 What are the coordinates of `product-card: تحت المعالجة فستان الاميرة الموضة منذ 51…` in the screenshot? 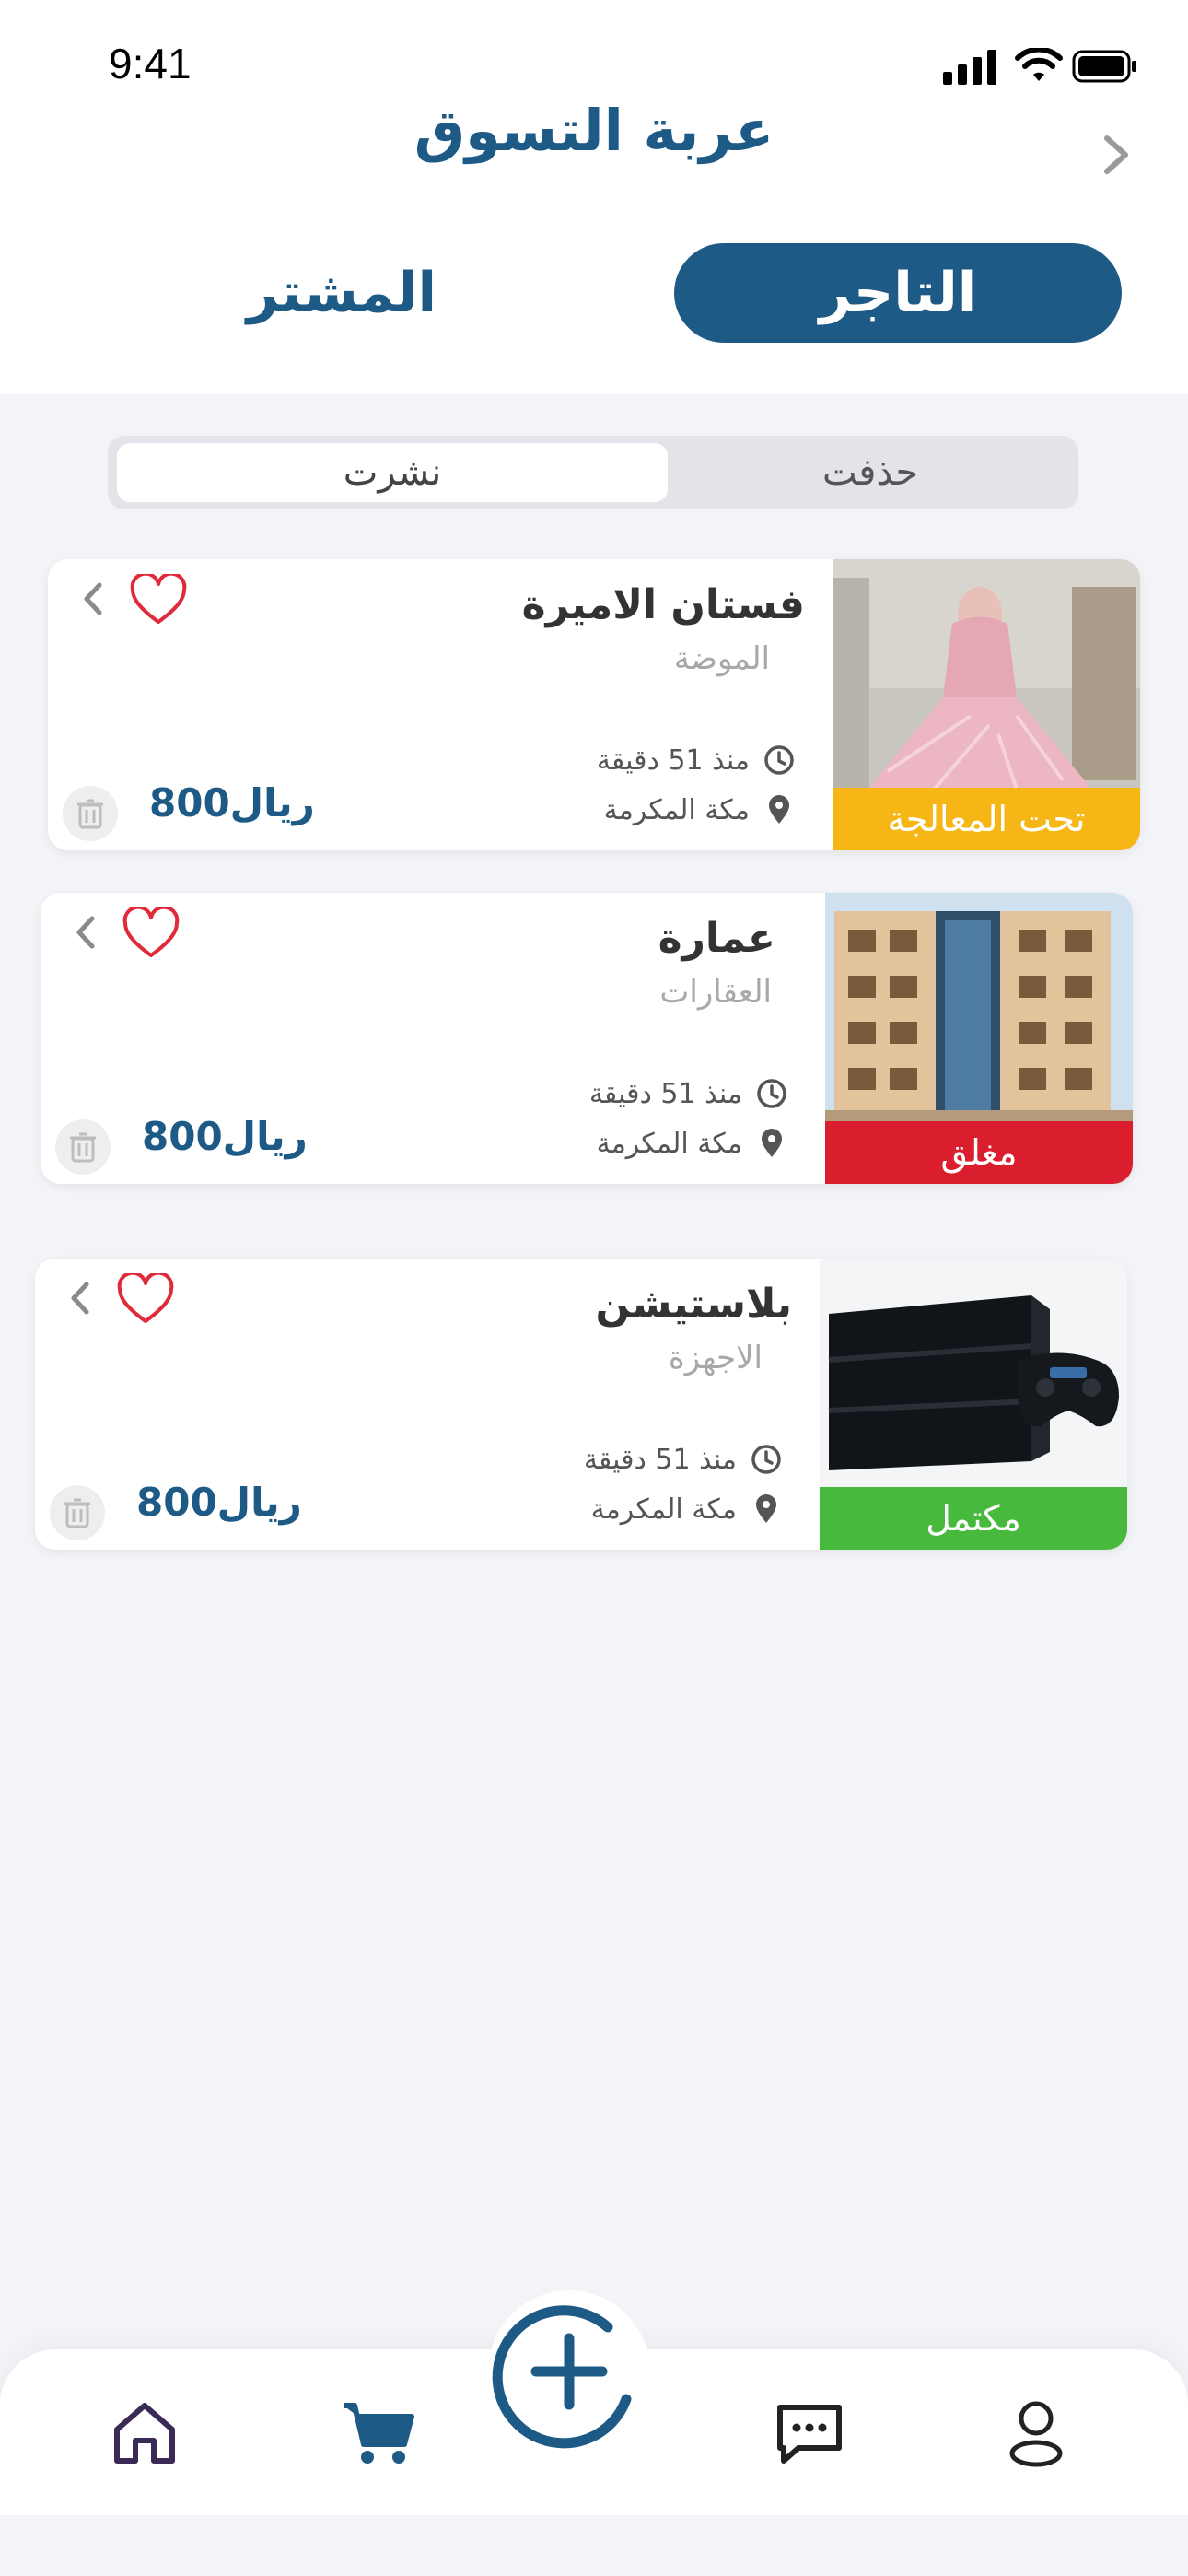 It's located at (594, 704).